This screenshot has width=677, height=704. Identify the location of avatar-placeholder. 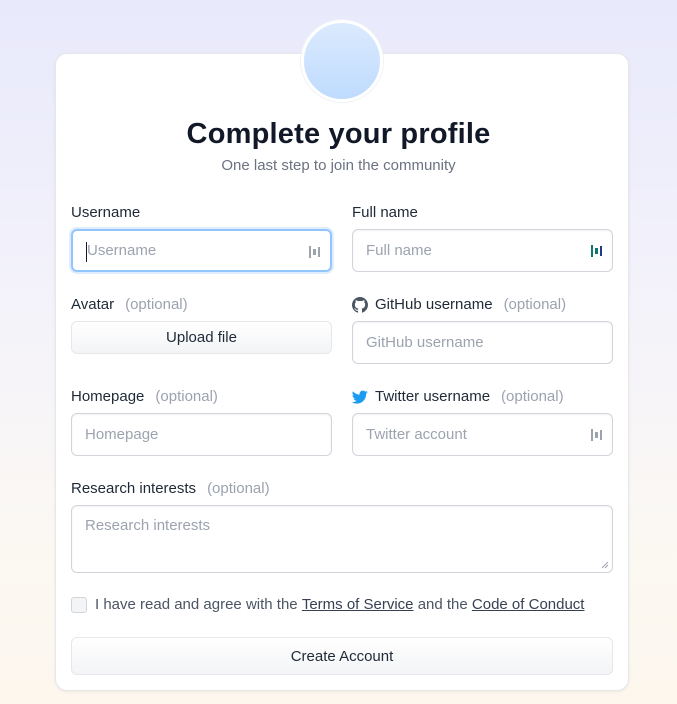
(342, 61).